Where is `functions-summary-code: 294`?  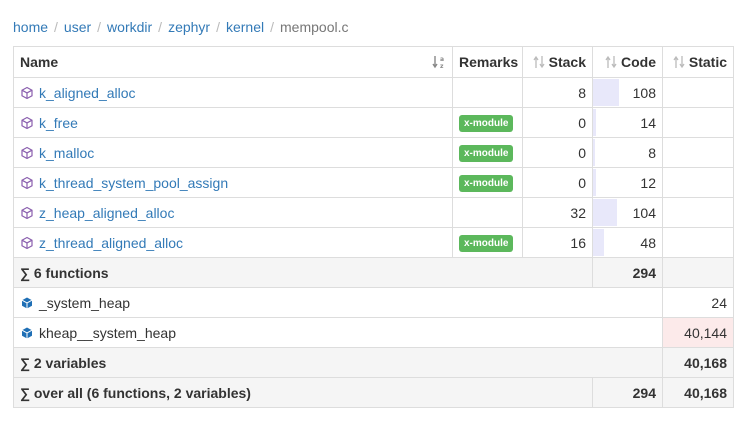
functions-summary-code: 294 is located at coordinates (627, 272).